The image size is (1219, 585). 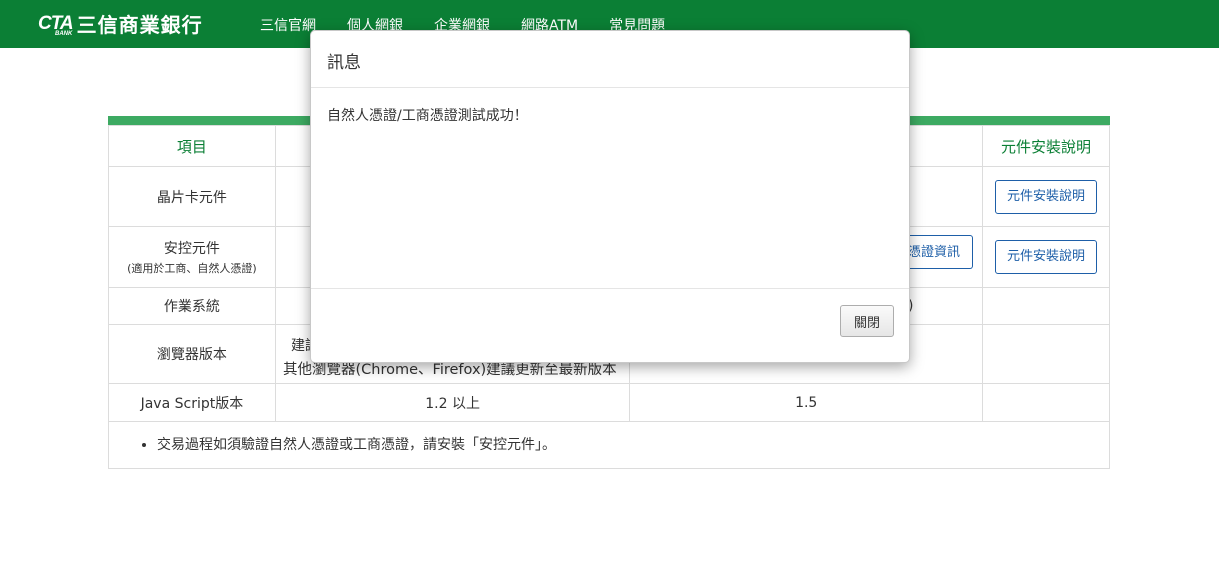 What do you see at coordinates (1045, 196) in the screenshot?
I see `card-install-guide-button: 元件安裝說明` at bounding box center [1045, 196].